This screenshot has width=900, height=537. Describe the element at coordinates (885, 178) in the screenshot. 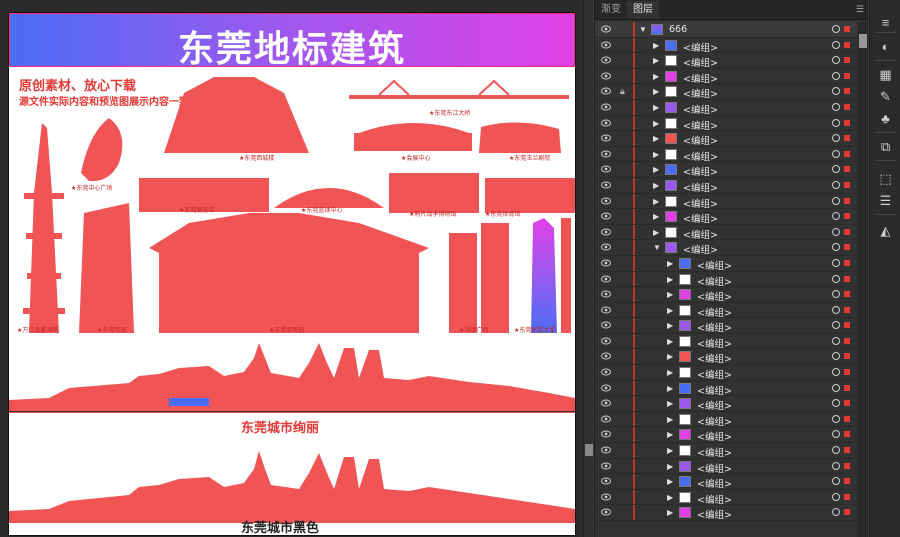

I see `transform-icon: ⬚` at that location.